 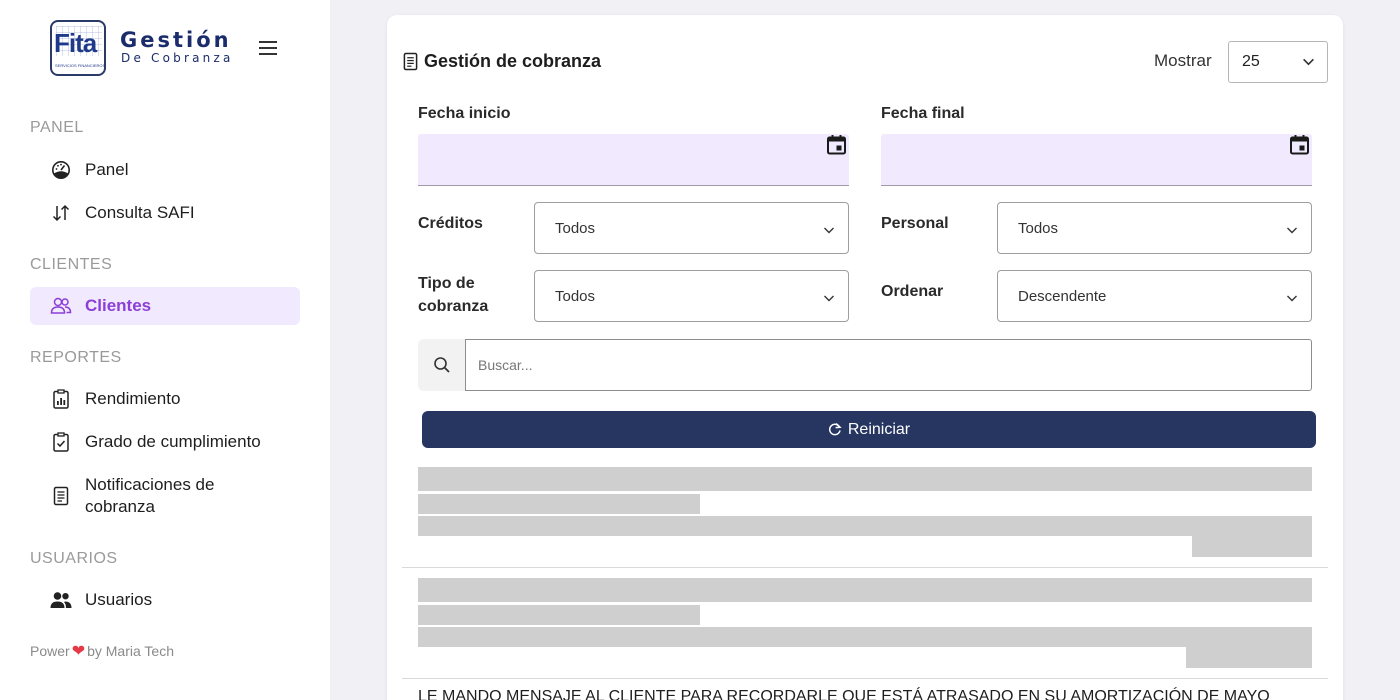 I want to click on page-size-select: 25, so click(x=1278, y=62).